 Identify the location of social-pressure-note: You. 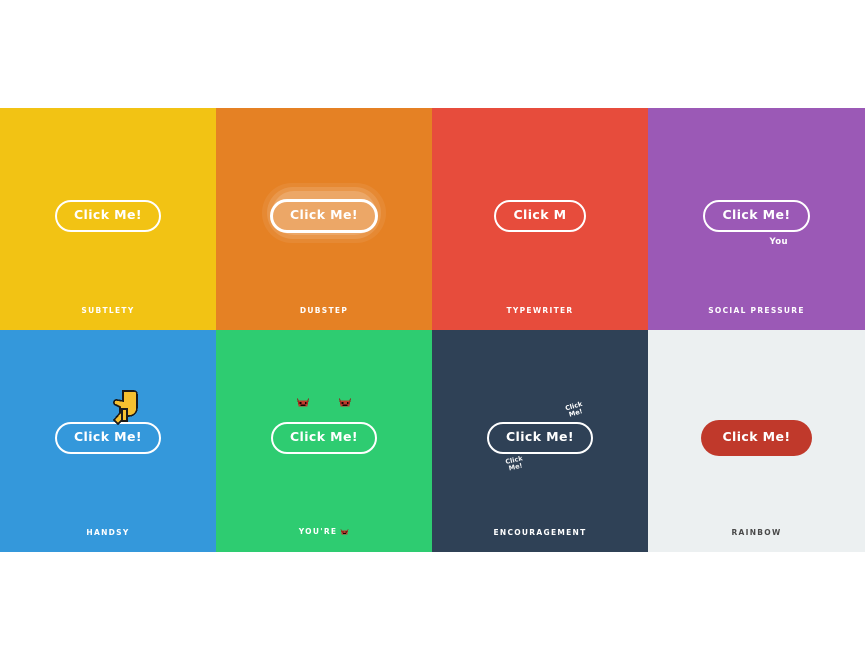
(778, 241).